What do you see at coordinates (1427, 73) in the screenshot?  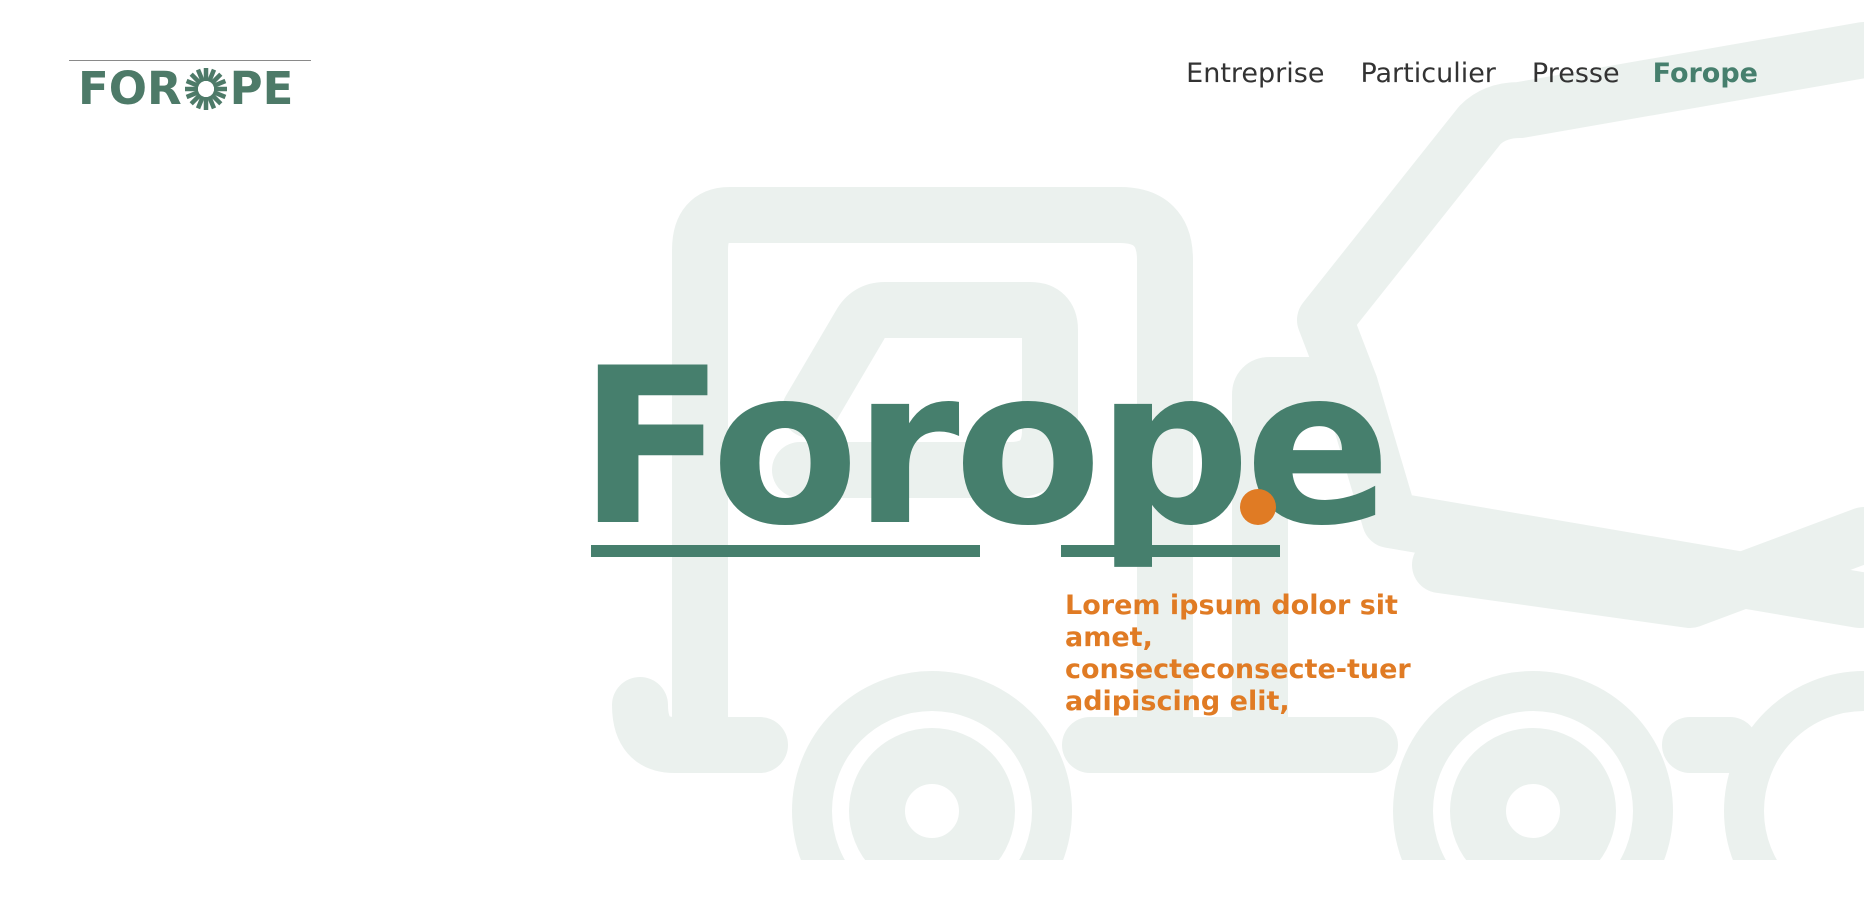 I see `nav-item-particulier: Particulier` at bounding box center [1427, 73].